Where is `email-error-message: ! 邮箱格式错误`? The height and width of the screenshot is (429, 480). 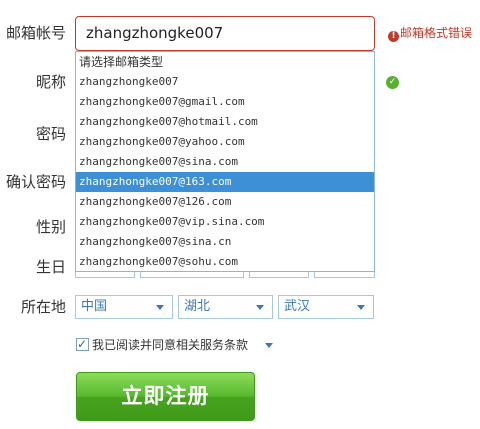 email-error-message: ! 邮箱格式错误 is located at coordinates (430, 33).